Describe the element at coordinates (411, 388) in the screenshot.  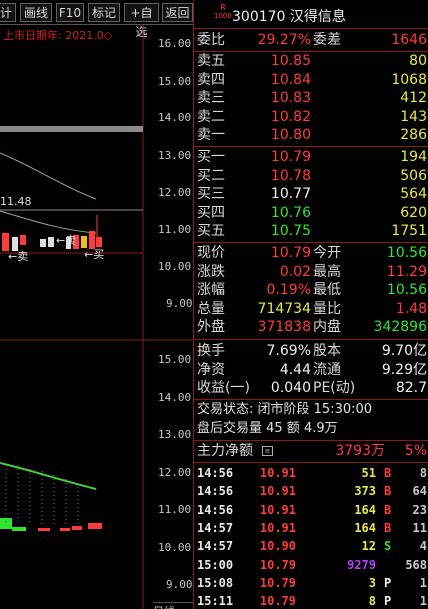
I see `finance-value: 82.7` at that location.